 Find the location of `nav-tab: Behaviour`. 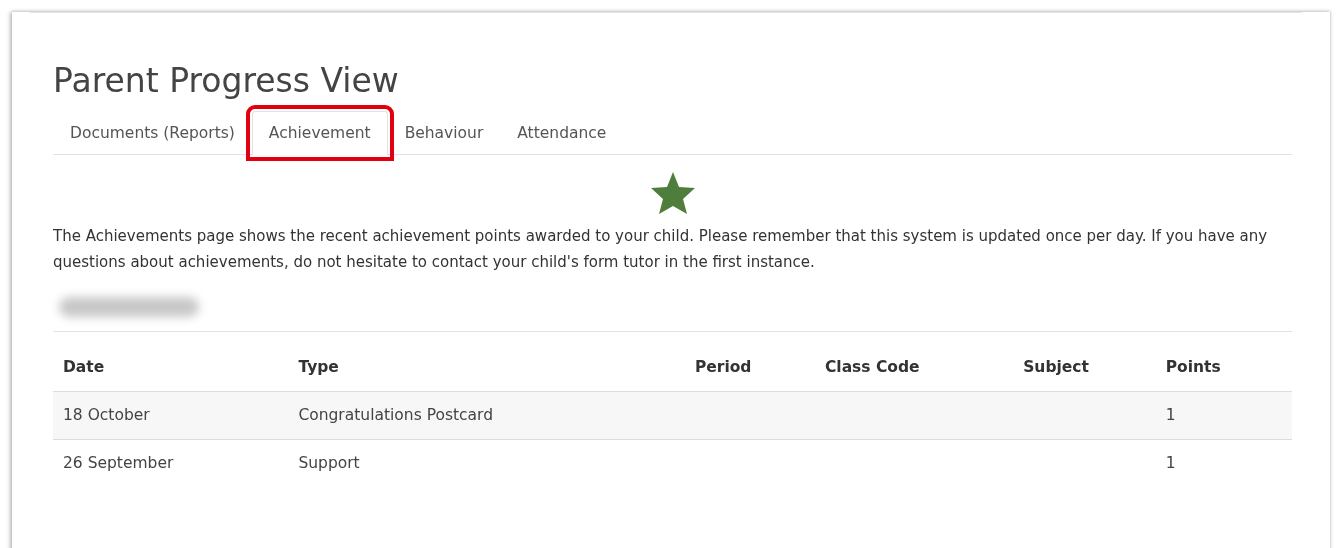

nav-tab: Behaviour is located at coordinates (444, 132).